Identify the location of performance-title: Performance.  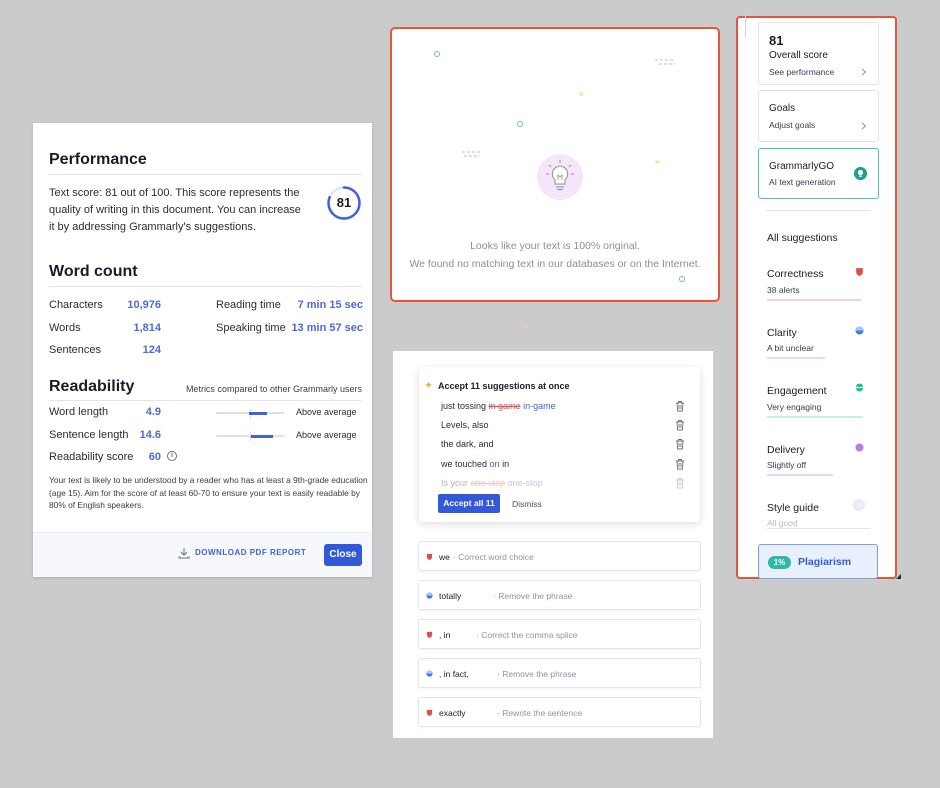
(98, 159).